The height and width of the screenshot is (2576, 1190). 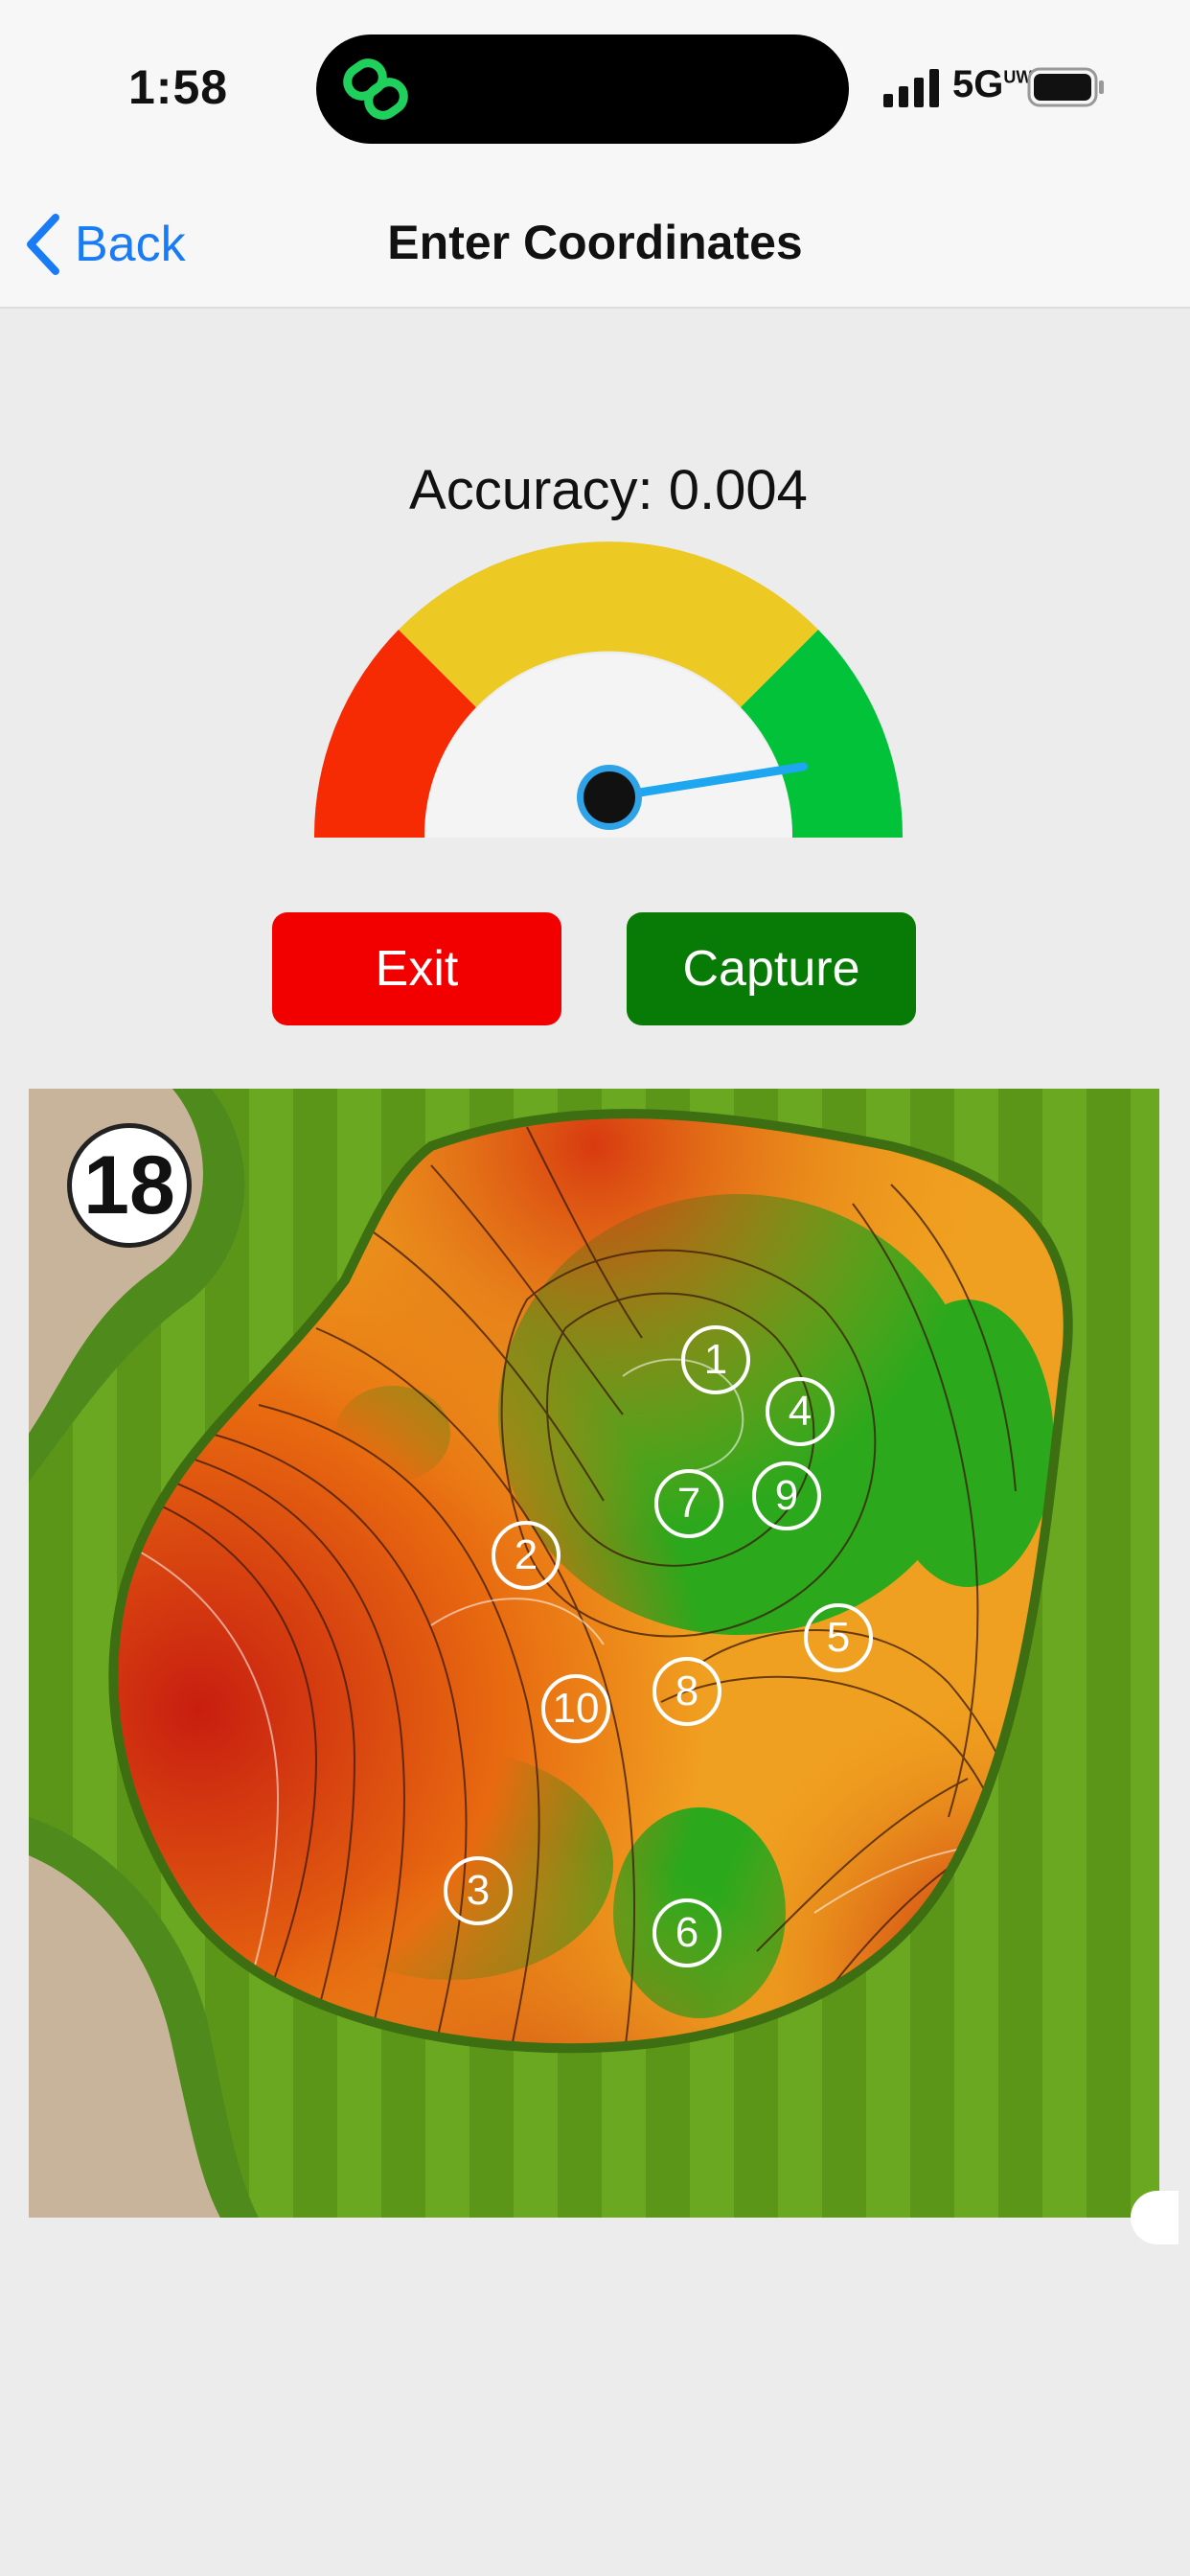 What do you see at coordinates (527, 1555) in the screenshot?
I see `pin-marker: 2` at bounding box center [527, 1555].